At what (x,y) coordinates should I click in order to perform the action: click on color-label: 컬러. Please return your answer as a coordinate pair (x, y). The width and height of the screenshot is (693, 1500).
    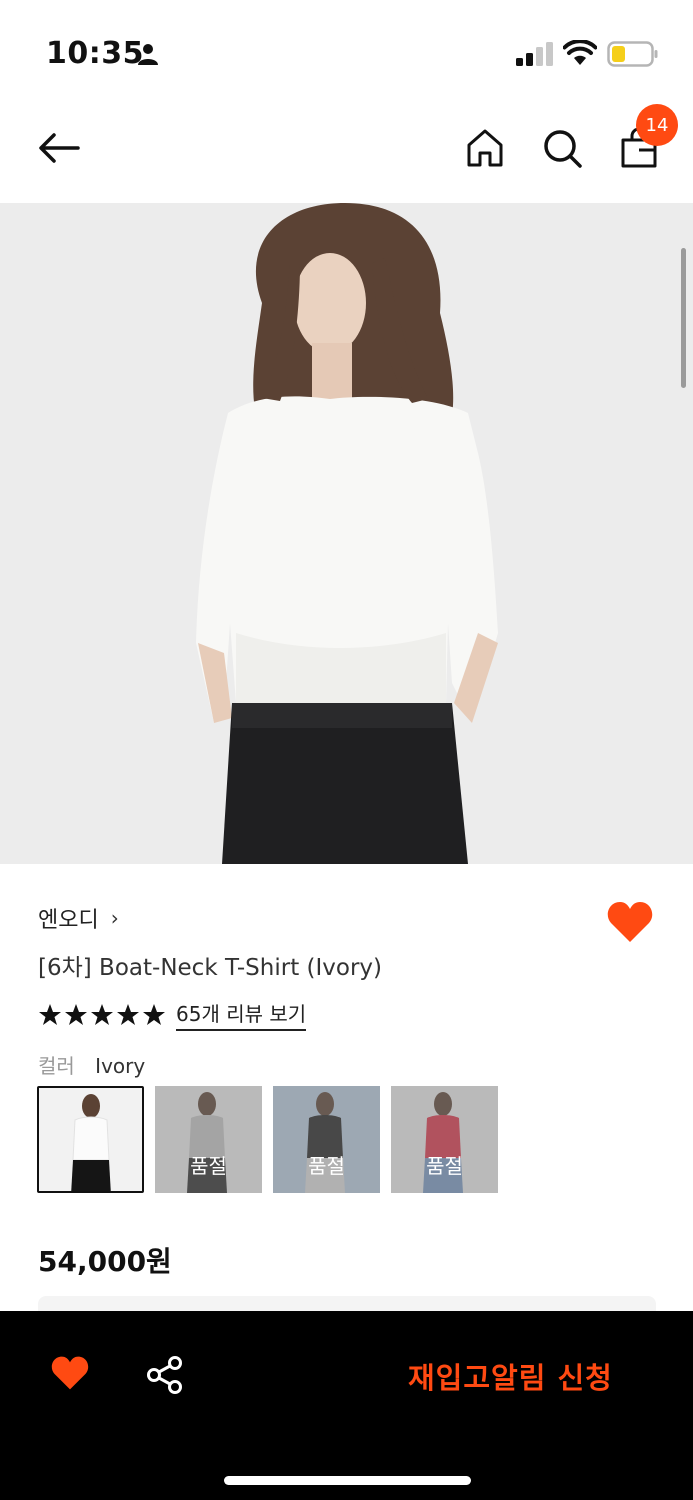
    Looking at the image, I should click on (56, 1066).